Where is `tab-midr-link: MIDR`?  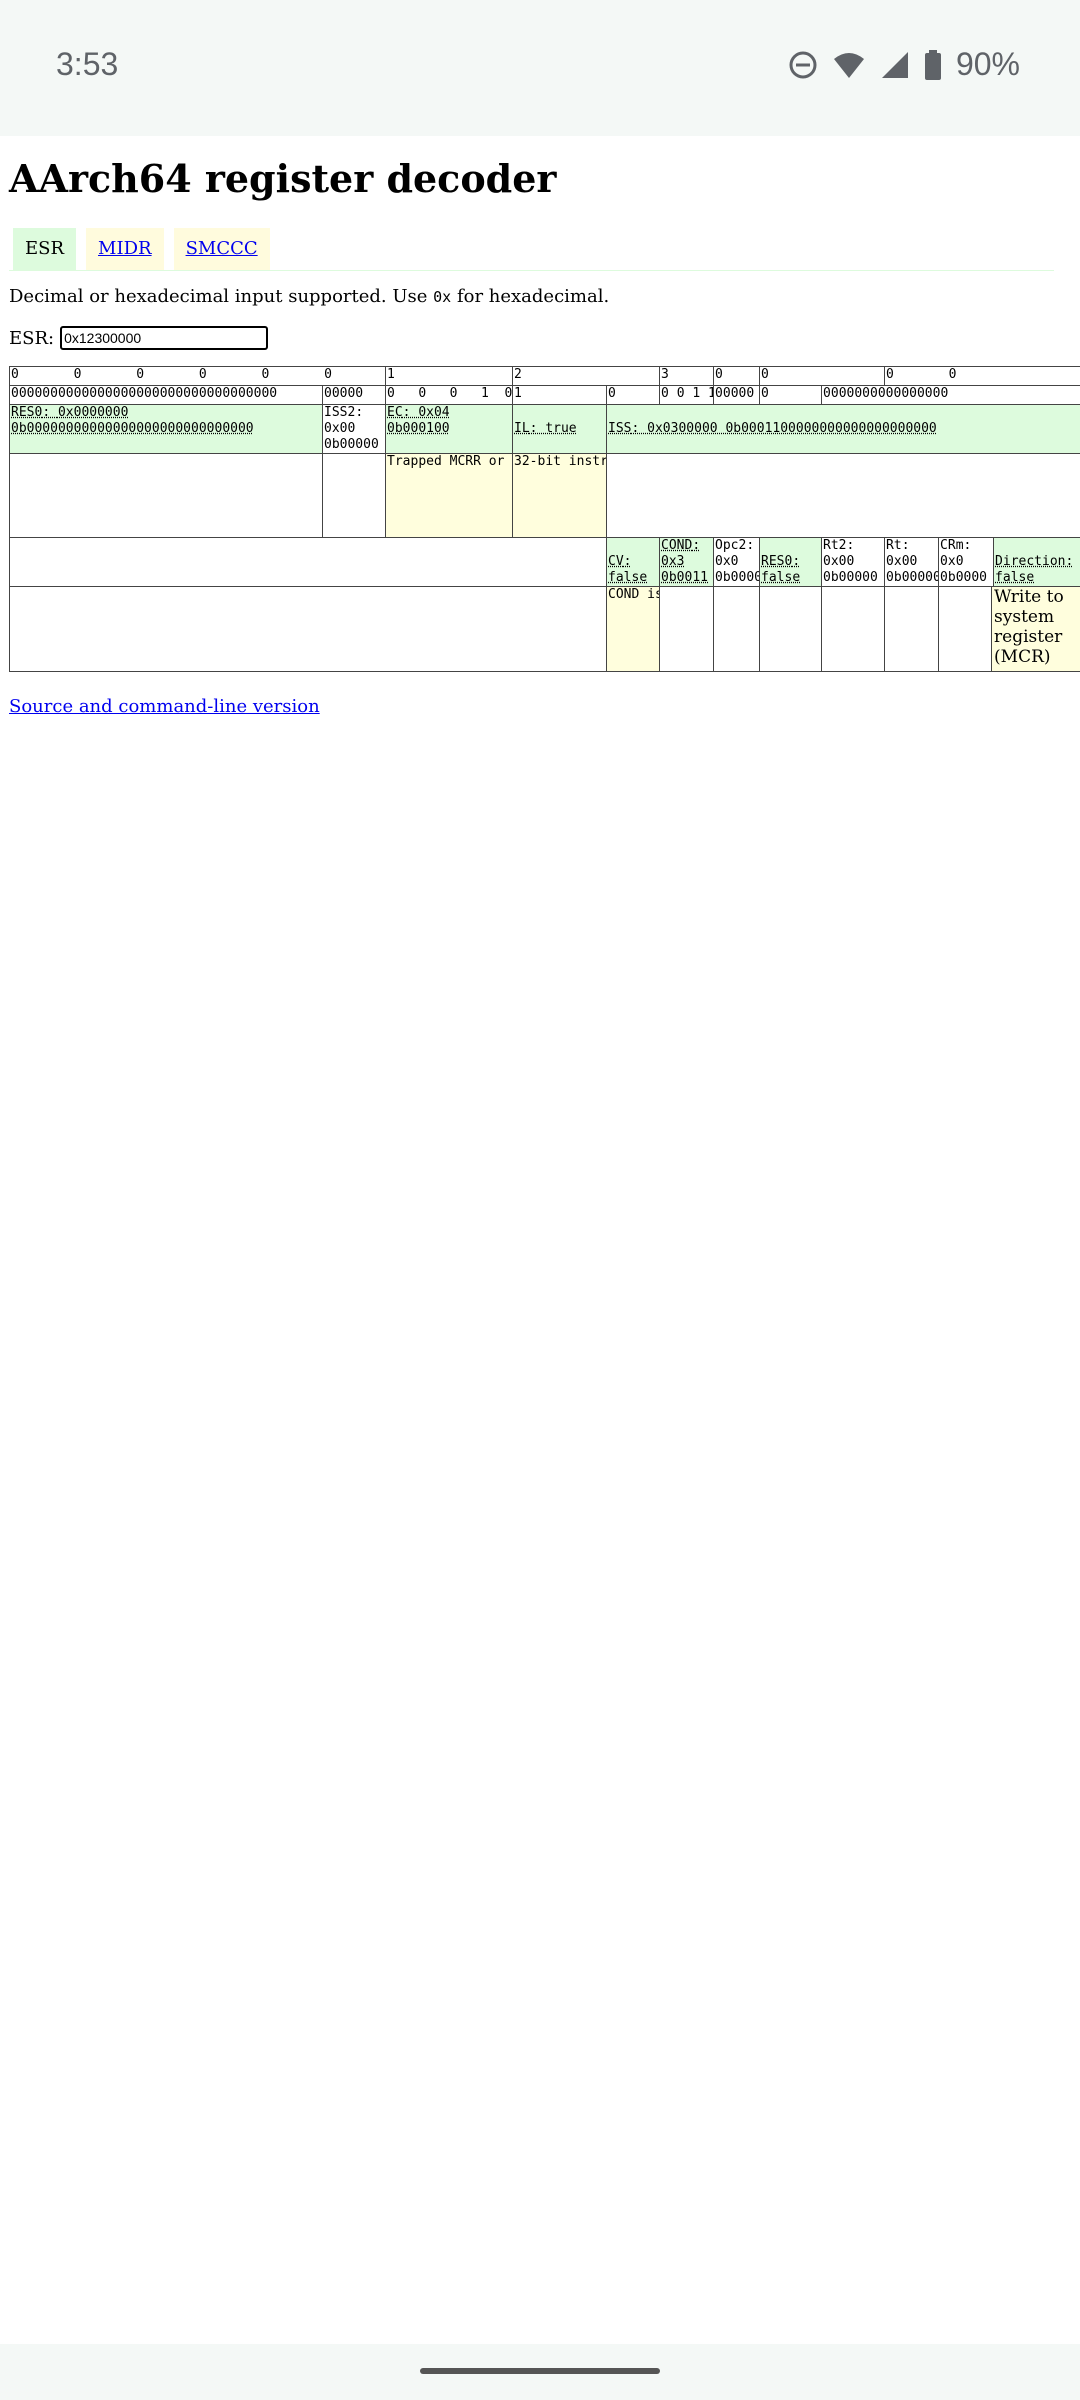
tab-midr-link: MIDR is located at coordinates (125, 248).